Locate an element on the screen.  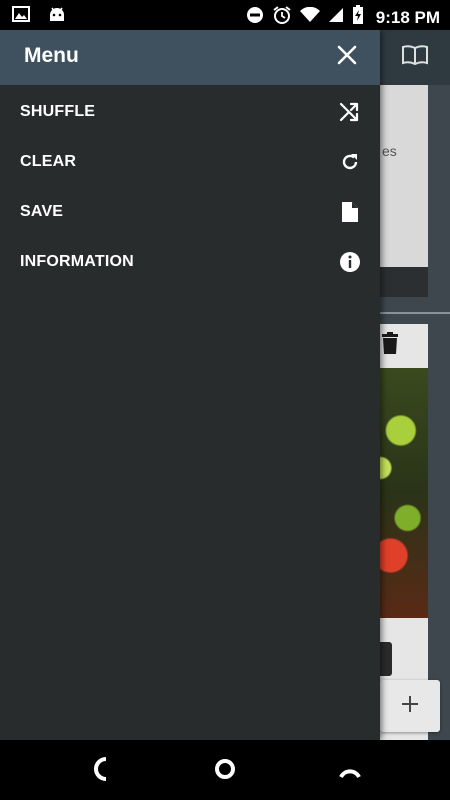
book-icon is located at coordinates (415, 57).